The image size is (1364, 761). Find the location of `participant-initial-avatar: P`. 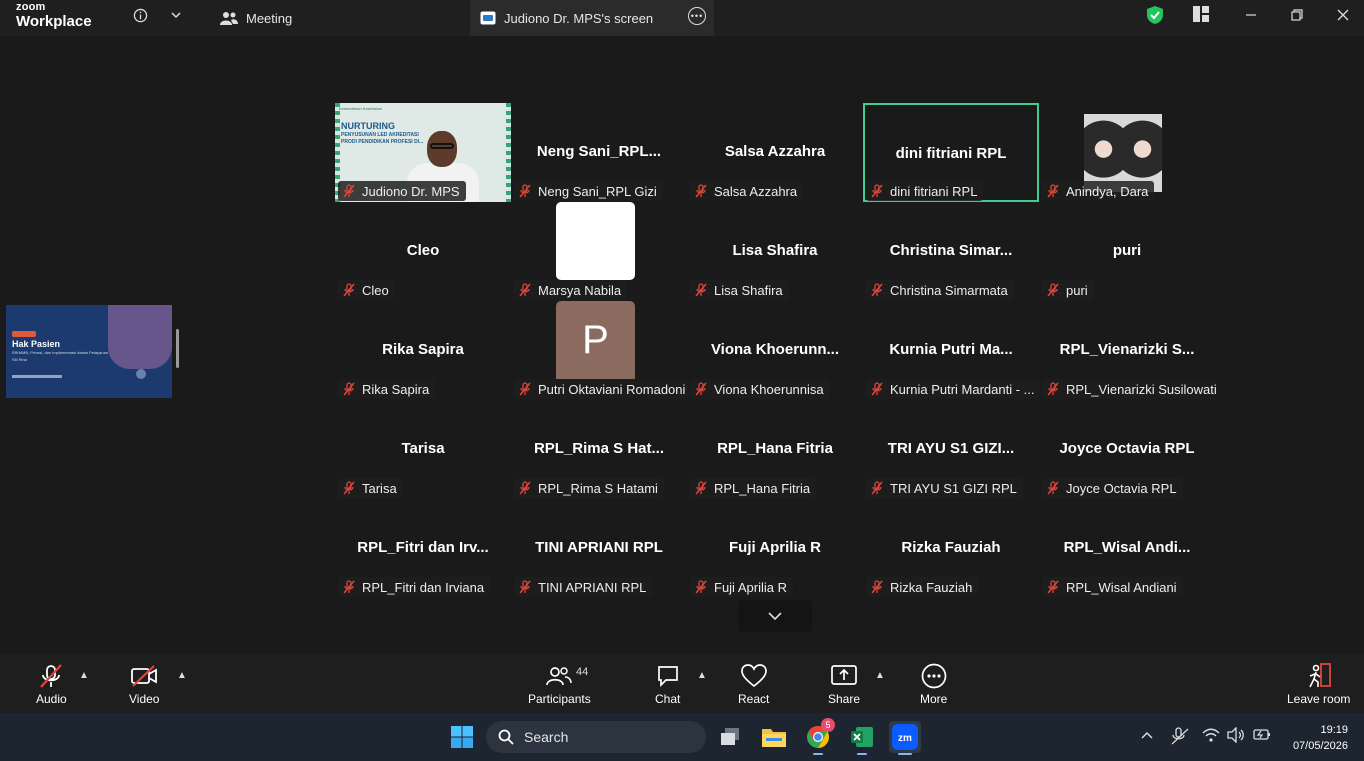

participant-initial-avatar: P is located at coordinates (595, 340).